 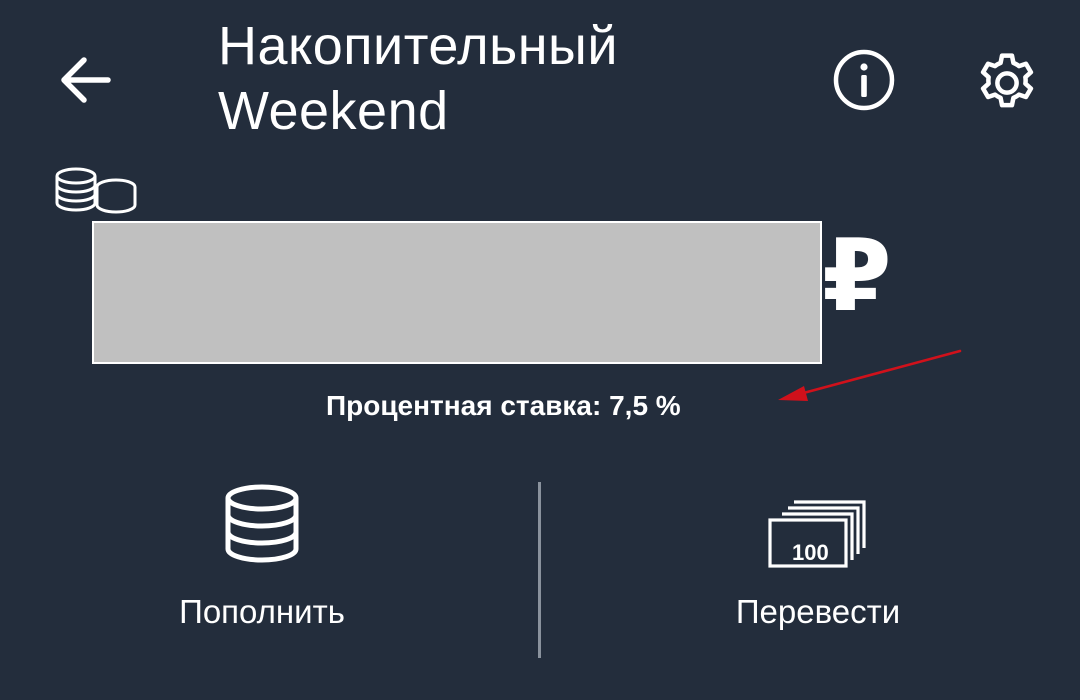 I want to click on title-line-2: Weekend, so click(x=333, y=111).